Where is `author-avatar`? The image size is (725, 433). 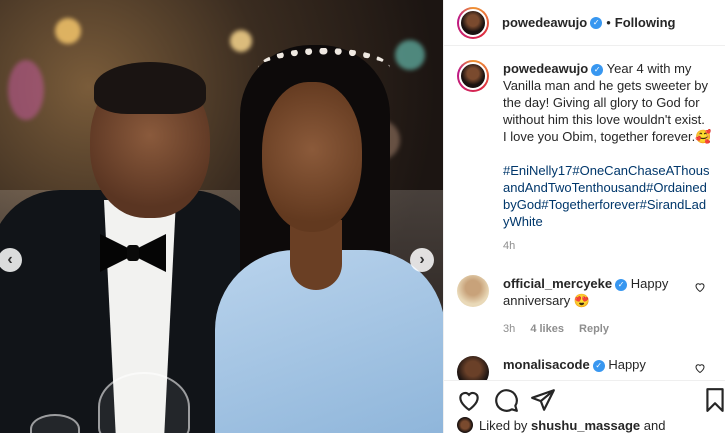 author-avatar is located at coordinates (473, 22).